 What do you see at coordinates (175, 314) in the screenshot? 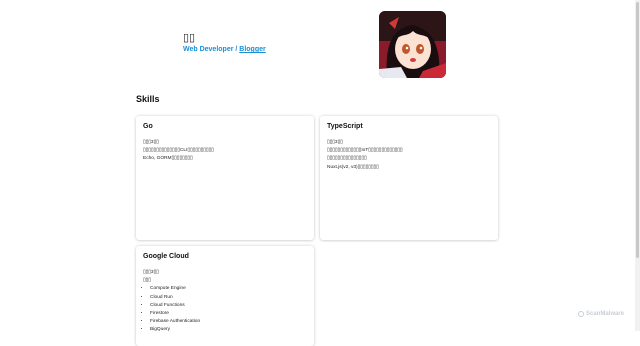
I see `list-item: Firestore` at bounding box center [175, 314].